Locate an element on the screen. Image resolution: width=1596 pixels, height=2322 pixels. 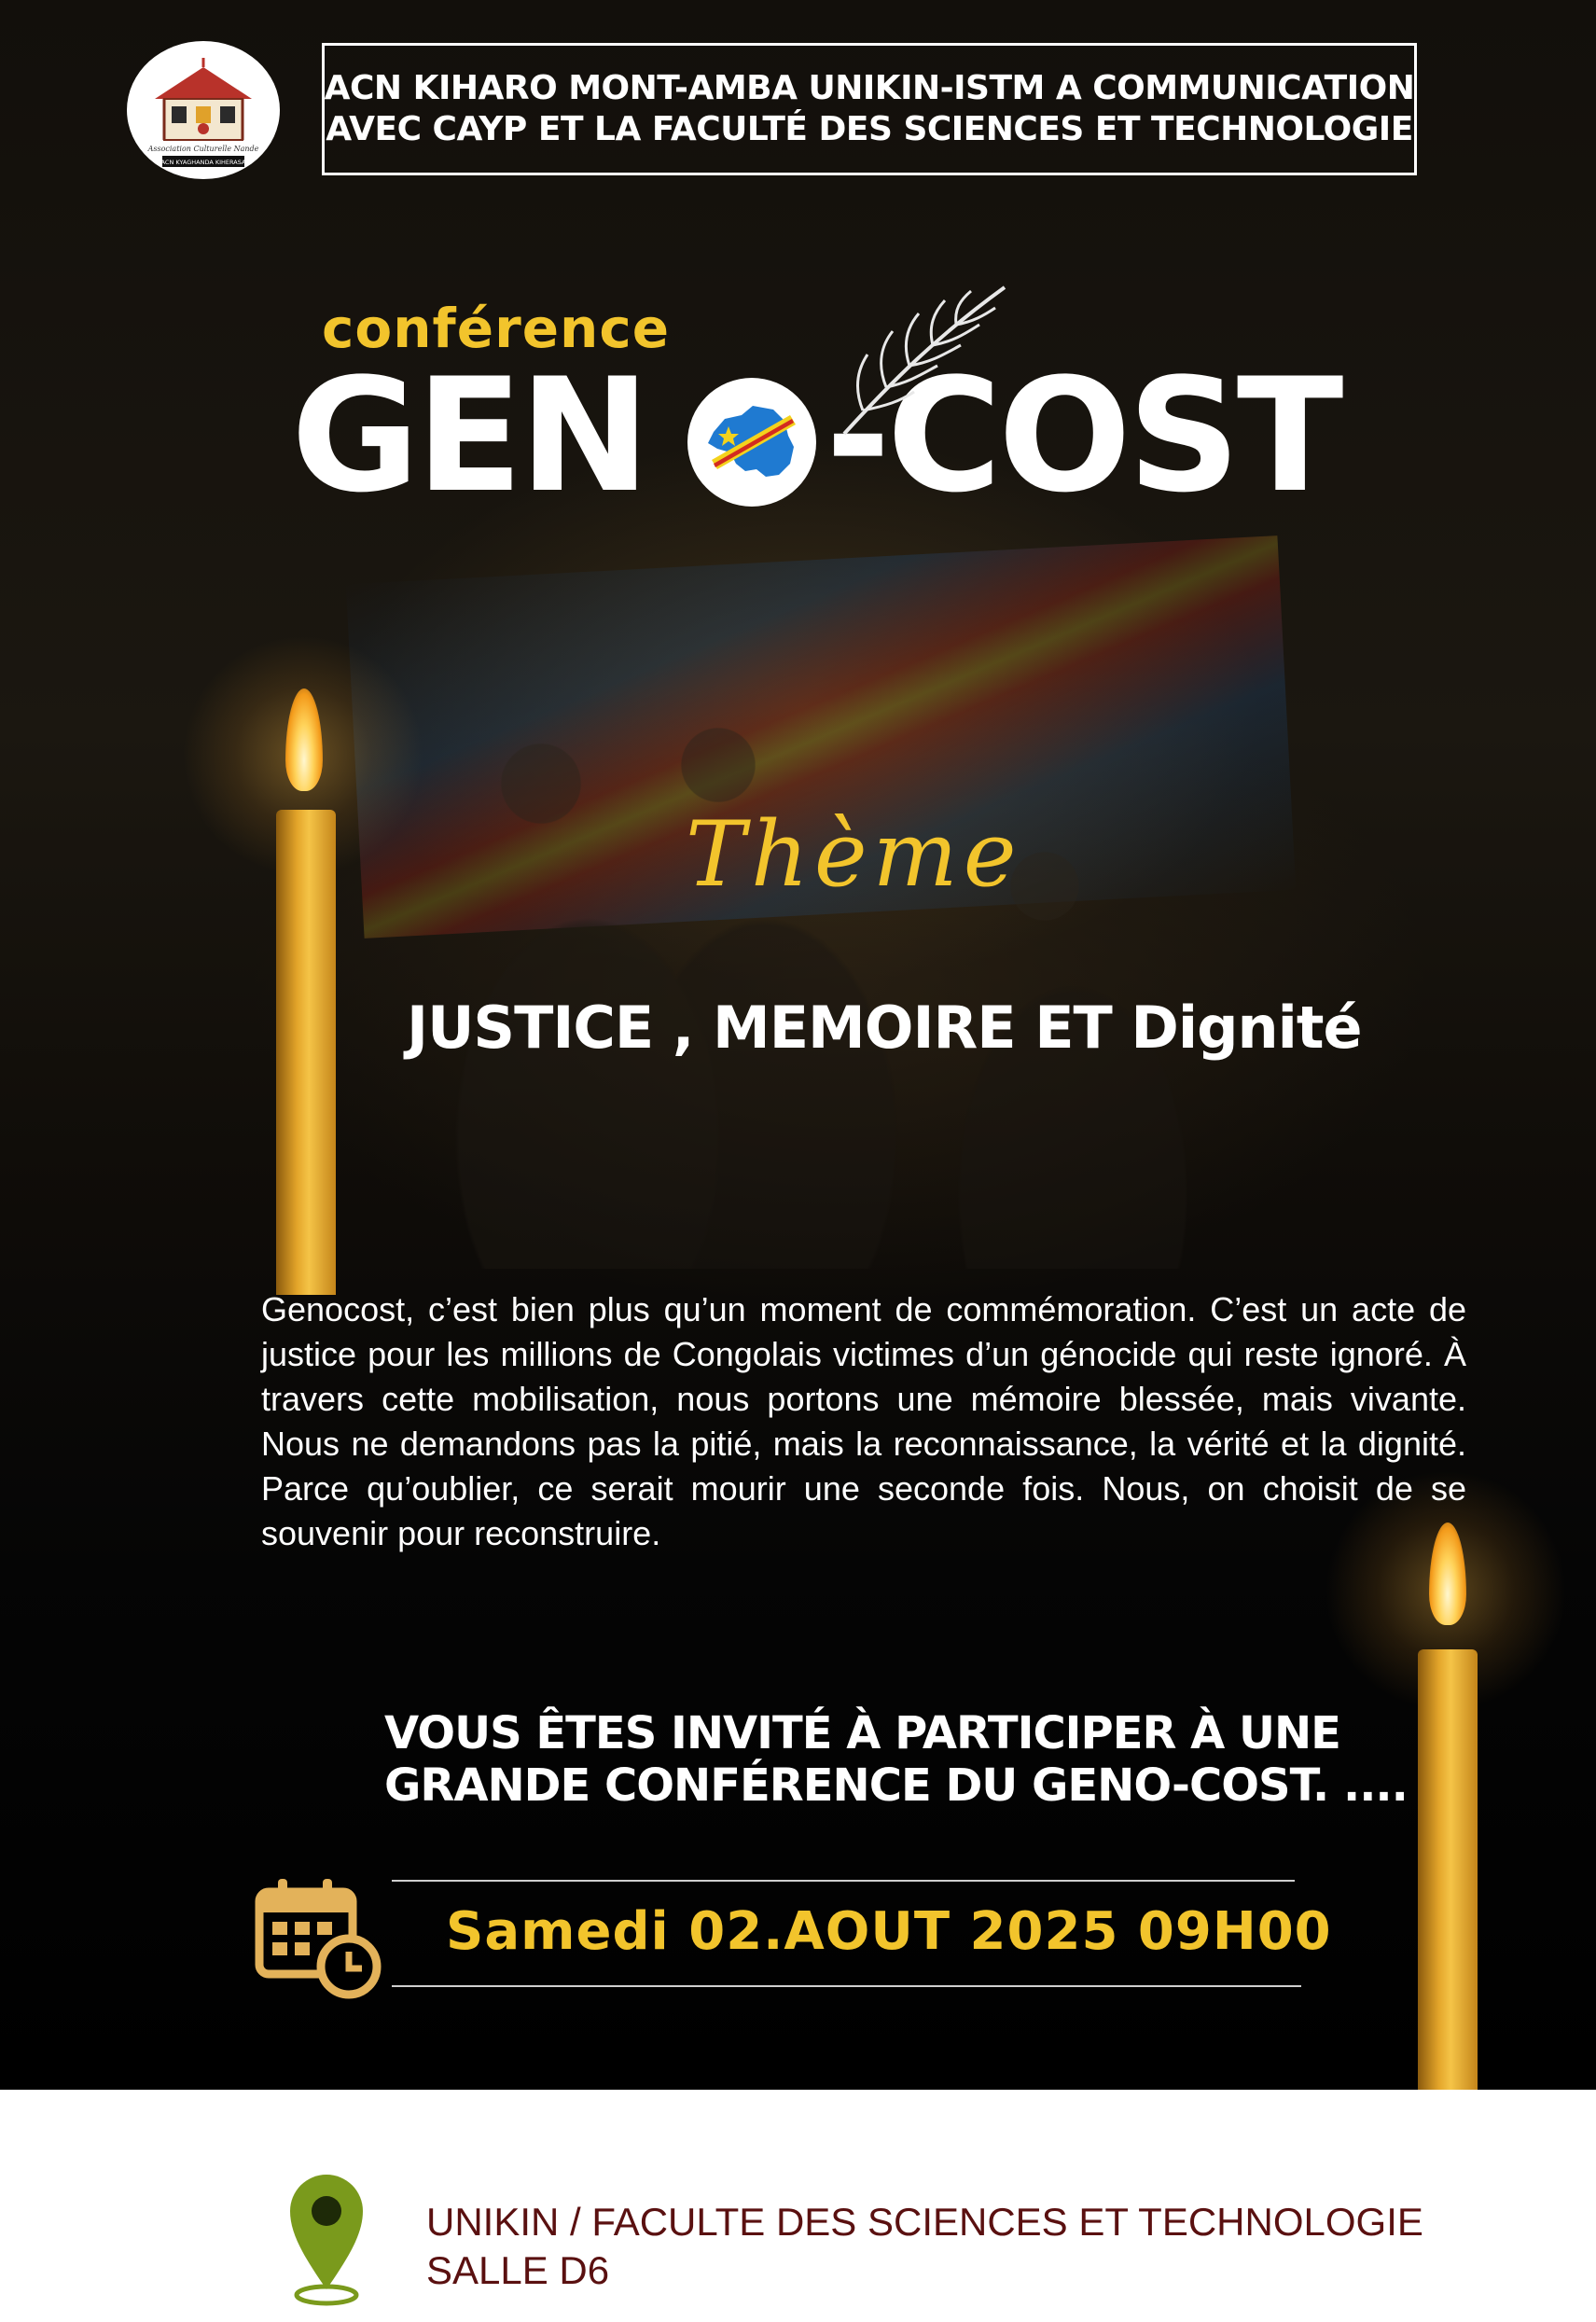
drc-map-emblem is located at coordinates (751, 442).